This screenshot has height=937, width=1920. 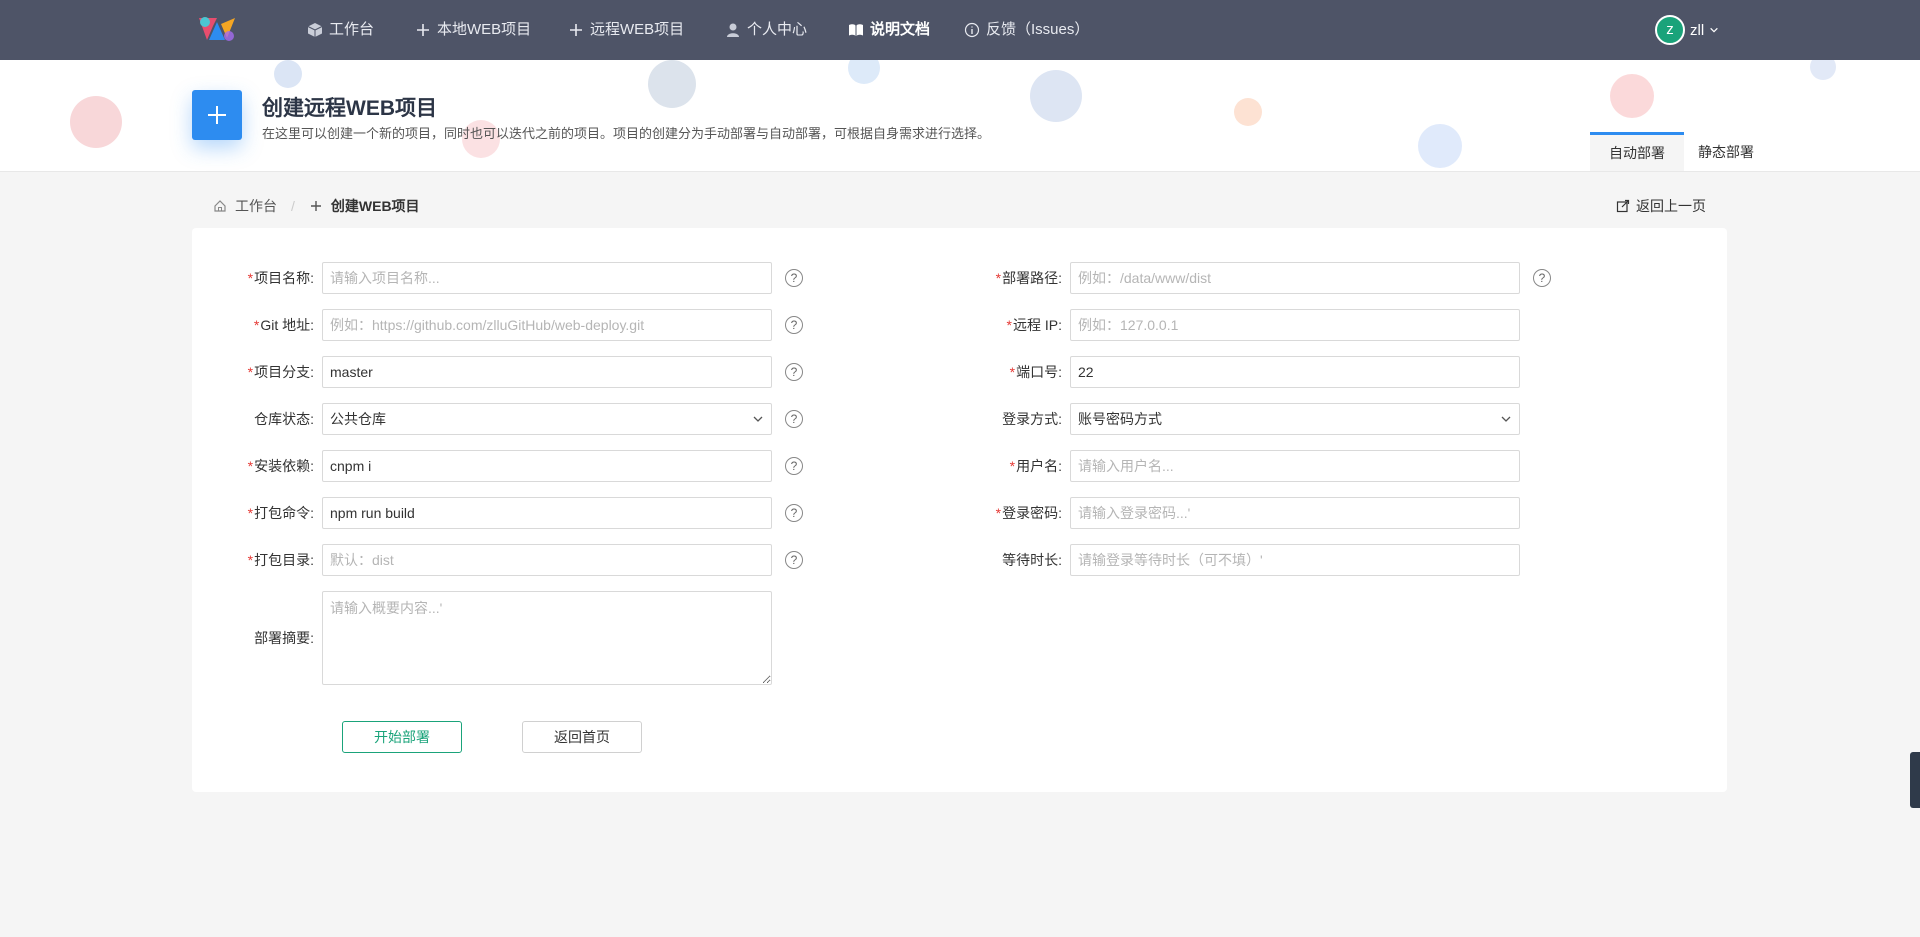 I want to click on field-row-git-url: *Git 地址: ?, so click(x=505, y=325).